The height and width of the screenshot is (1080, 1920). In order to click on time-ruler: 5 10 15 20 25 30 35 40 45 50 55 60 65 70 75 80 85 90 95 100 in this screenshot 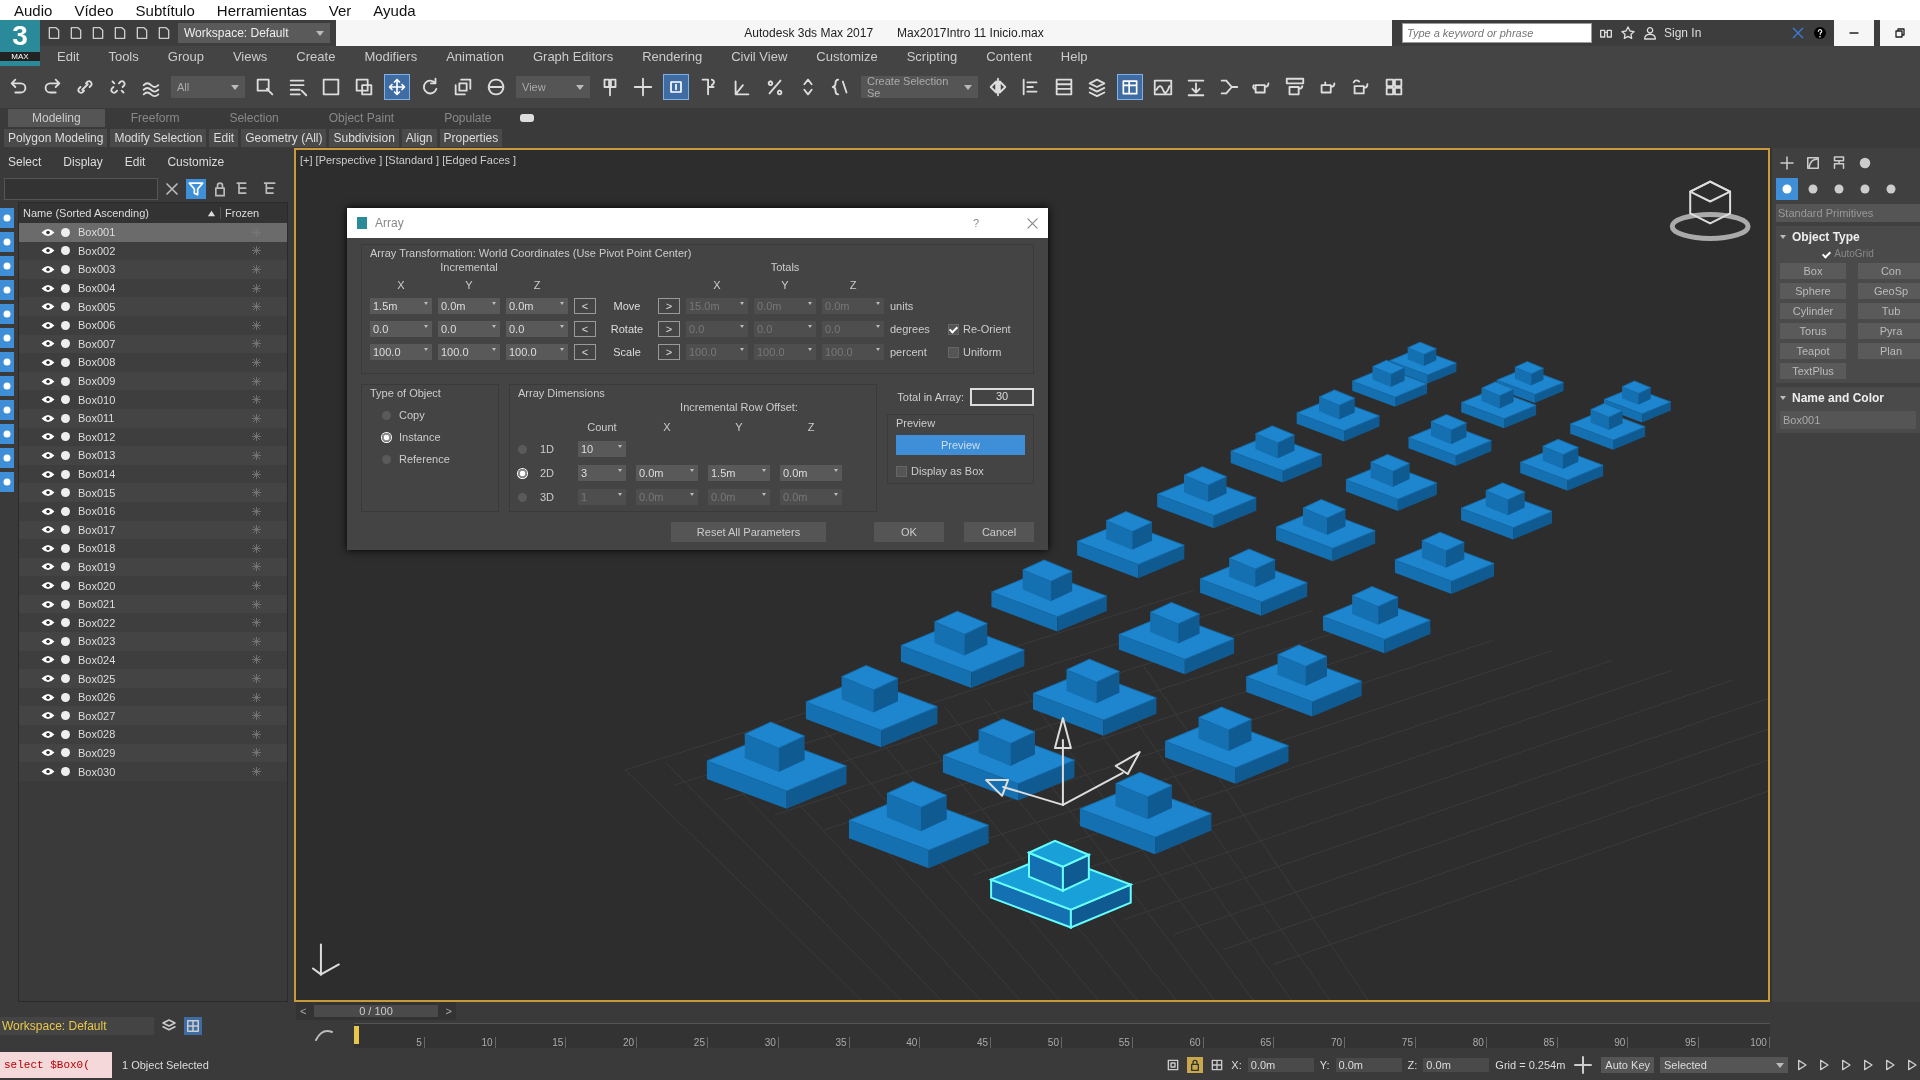, I will do `click(1062, 1035)`.